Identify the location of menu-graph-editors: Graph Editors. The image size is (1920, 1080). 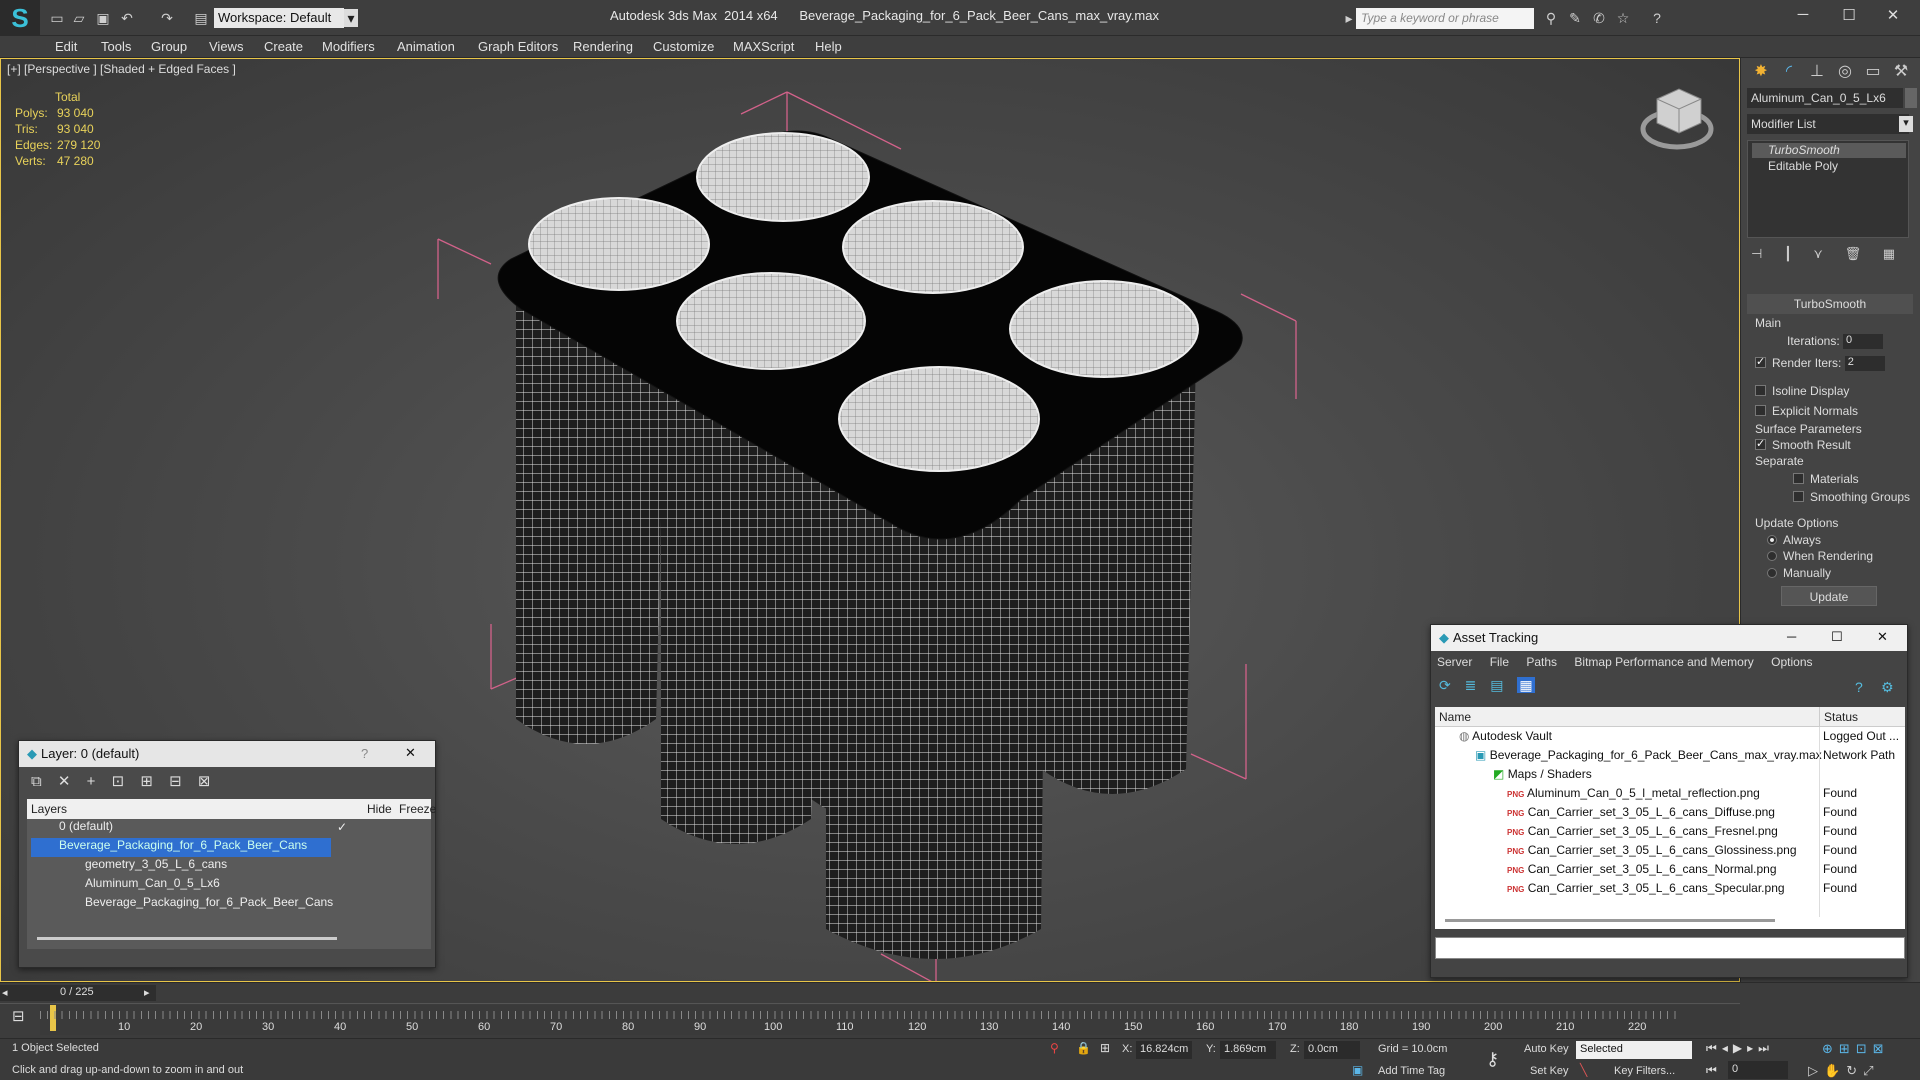
(518, 46).